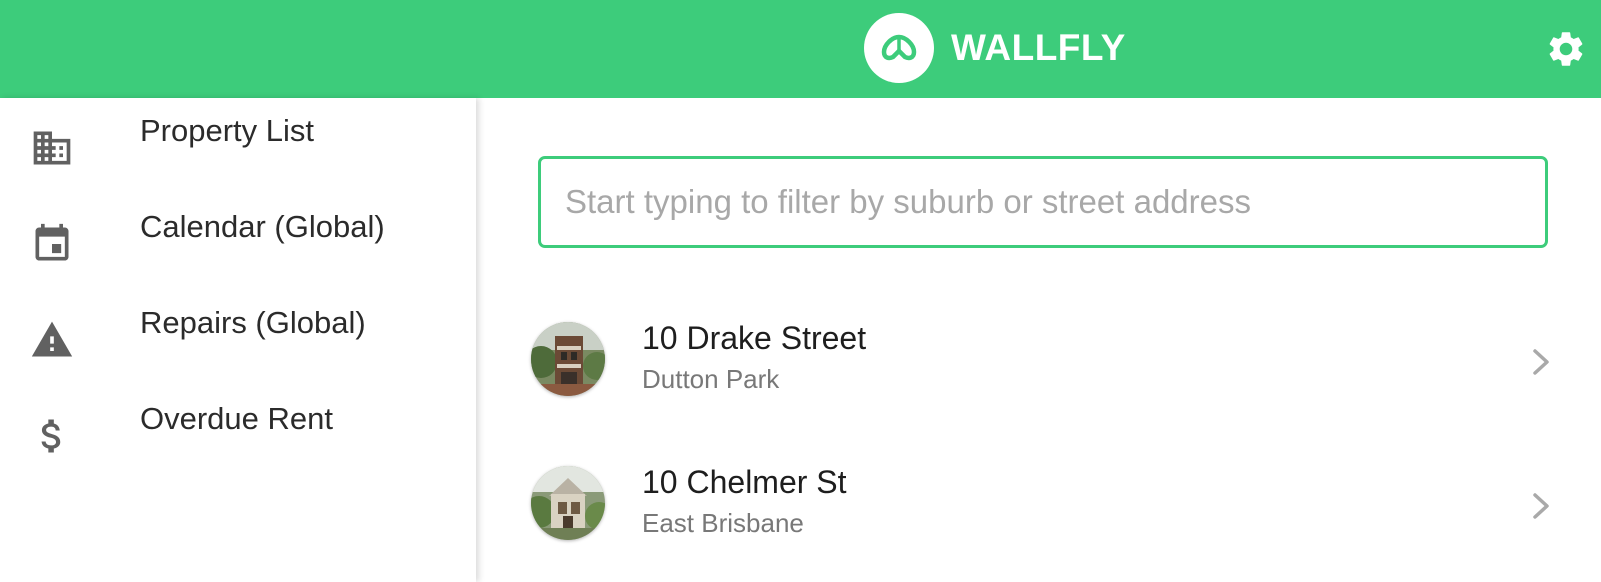 The height and width of the screenshot is (582, 1601). I want to click on property-list-item: 10 Drake Street Dutton Park, so click(1051, 372).